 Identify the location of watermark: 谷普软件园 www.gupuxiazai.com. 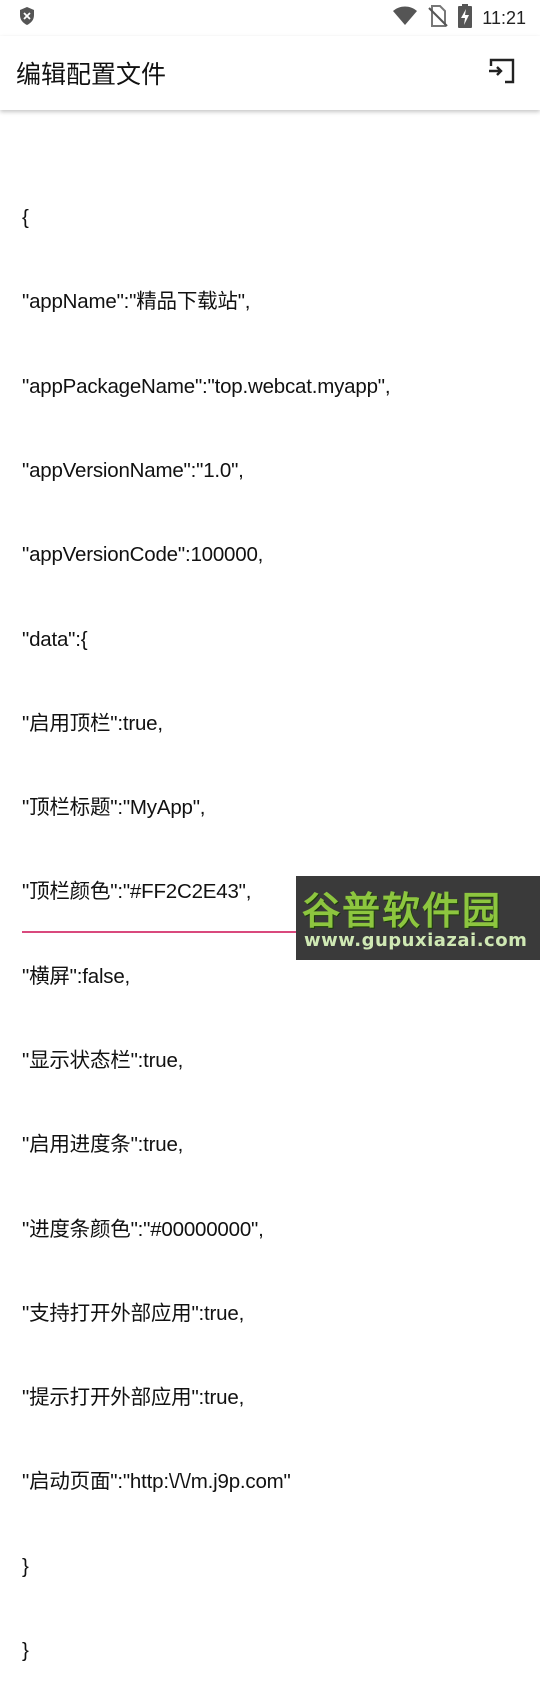
(418, 918).